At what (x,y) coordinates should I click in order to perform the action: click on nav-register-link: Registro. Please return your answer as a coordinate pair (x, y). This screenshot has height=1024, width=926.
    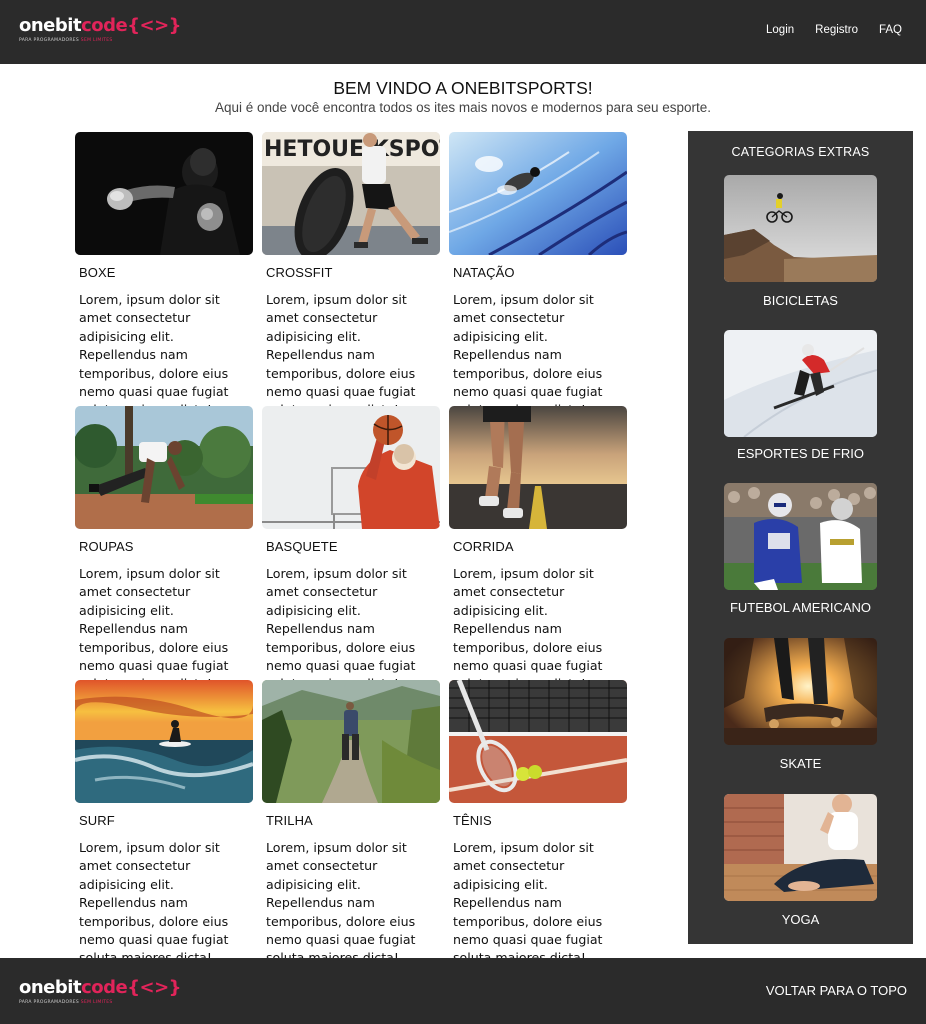
    Looking at the image, I should click on (836, 30).